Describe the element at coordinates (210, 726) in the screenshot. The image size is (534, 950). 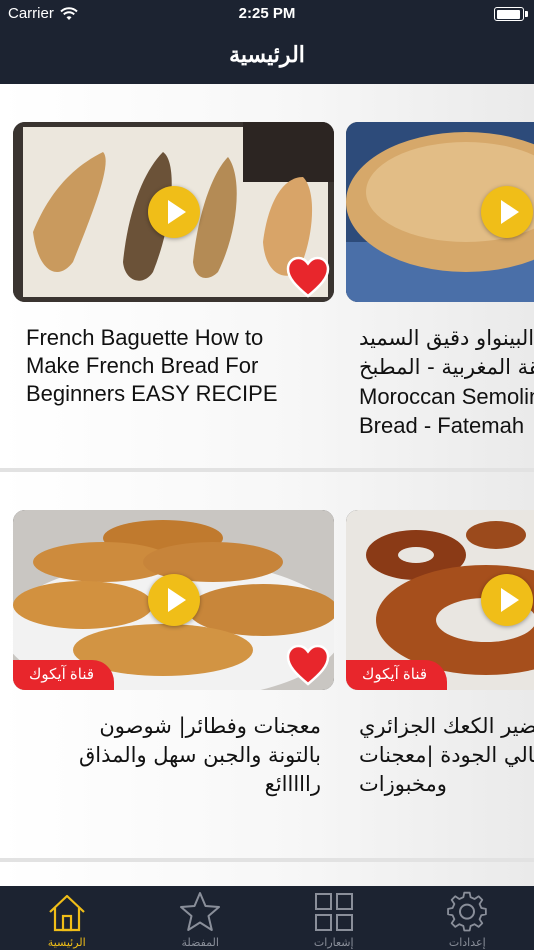
I see `video-title-line: معجنات وفطائر| شوصون` at that location.